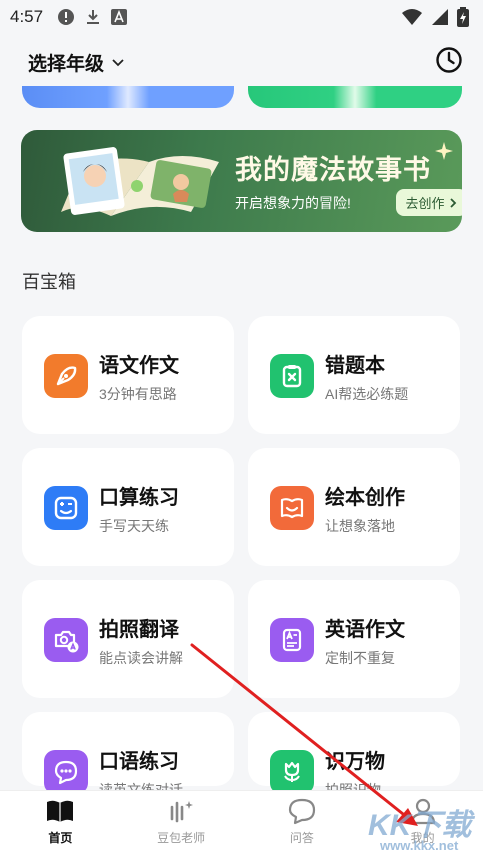 The height and width of the screenshot is (858, 483). Describe the element at coordinates (60, 811) in the screenshot. I see `open-book-icon` at that location.